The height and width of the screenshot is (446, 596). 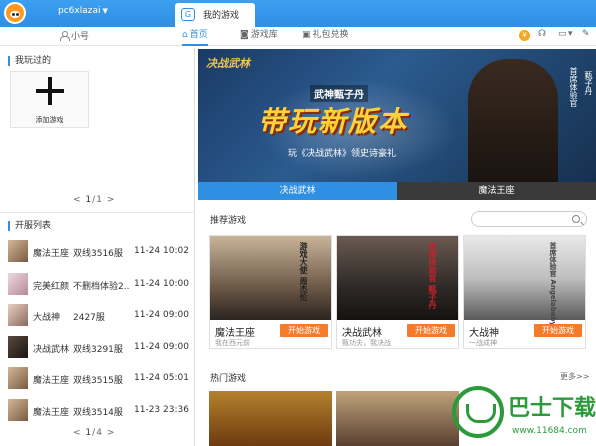 I want to click on banner-side-text-2: 甄子丹, so click(x=588, y=83).